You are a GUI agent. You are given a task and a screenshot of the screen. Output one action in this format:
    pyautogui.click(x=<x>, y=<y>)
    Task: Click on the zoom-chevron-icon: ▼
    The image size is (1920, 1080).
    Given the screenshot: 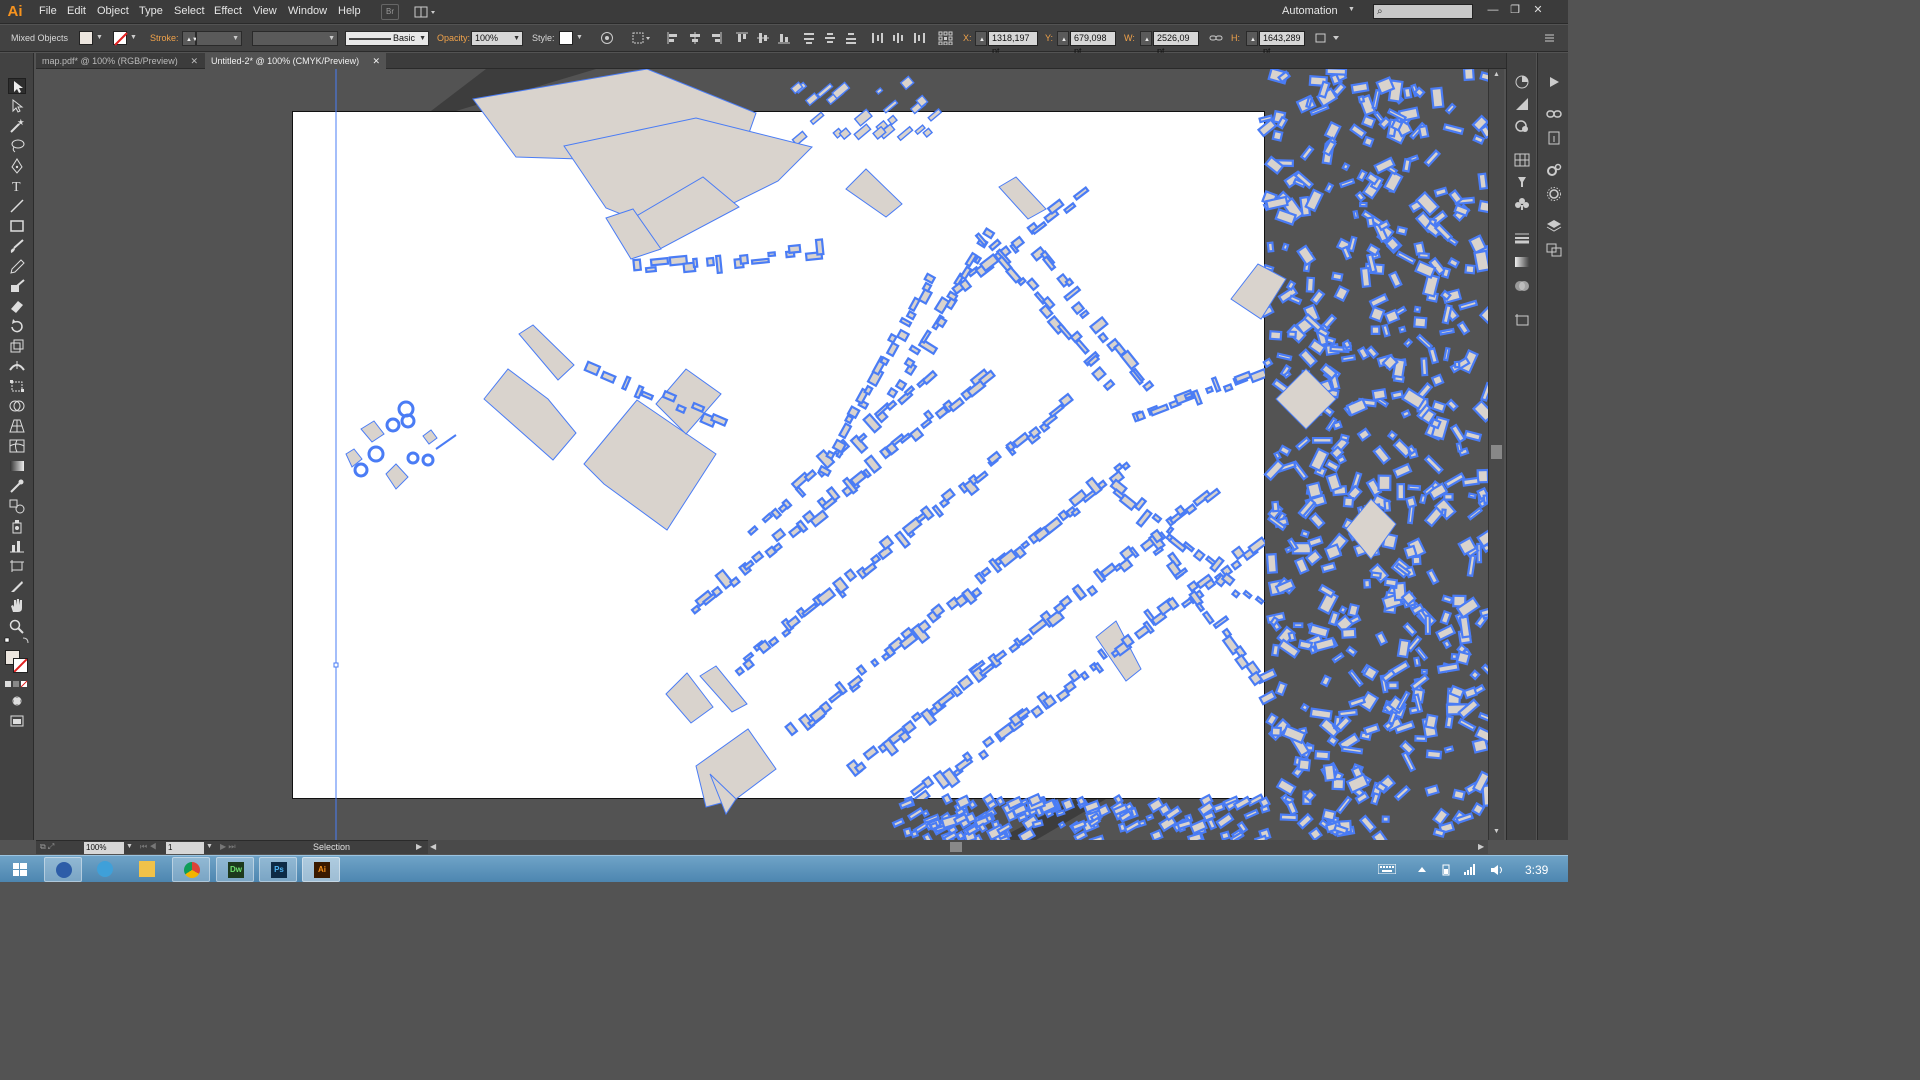 What is the action you would take?
    pyautogui.click(x=129, y=846)
    